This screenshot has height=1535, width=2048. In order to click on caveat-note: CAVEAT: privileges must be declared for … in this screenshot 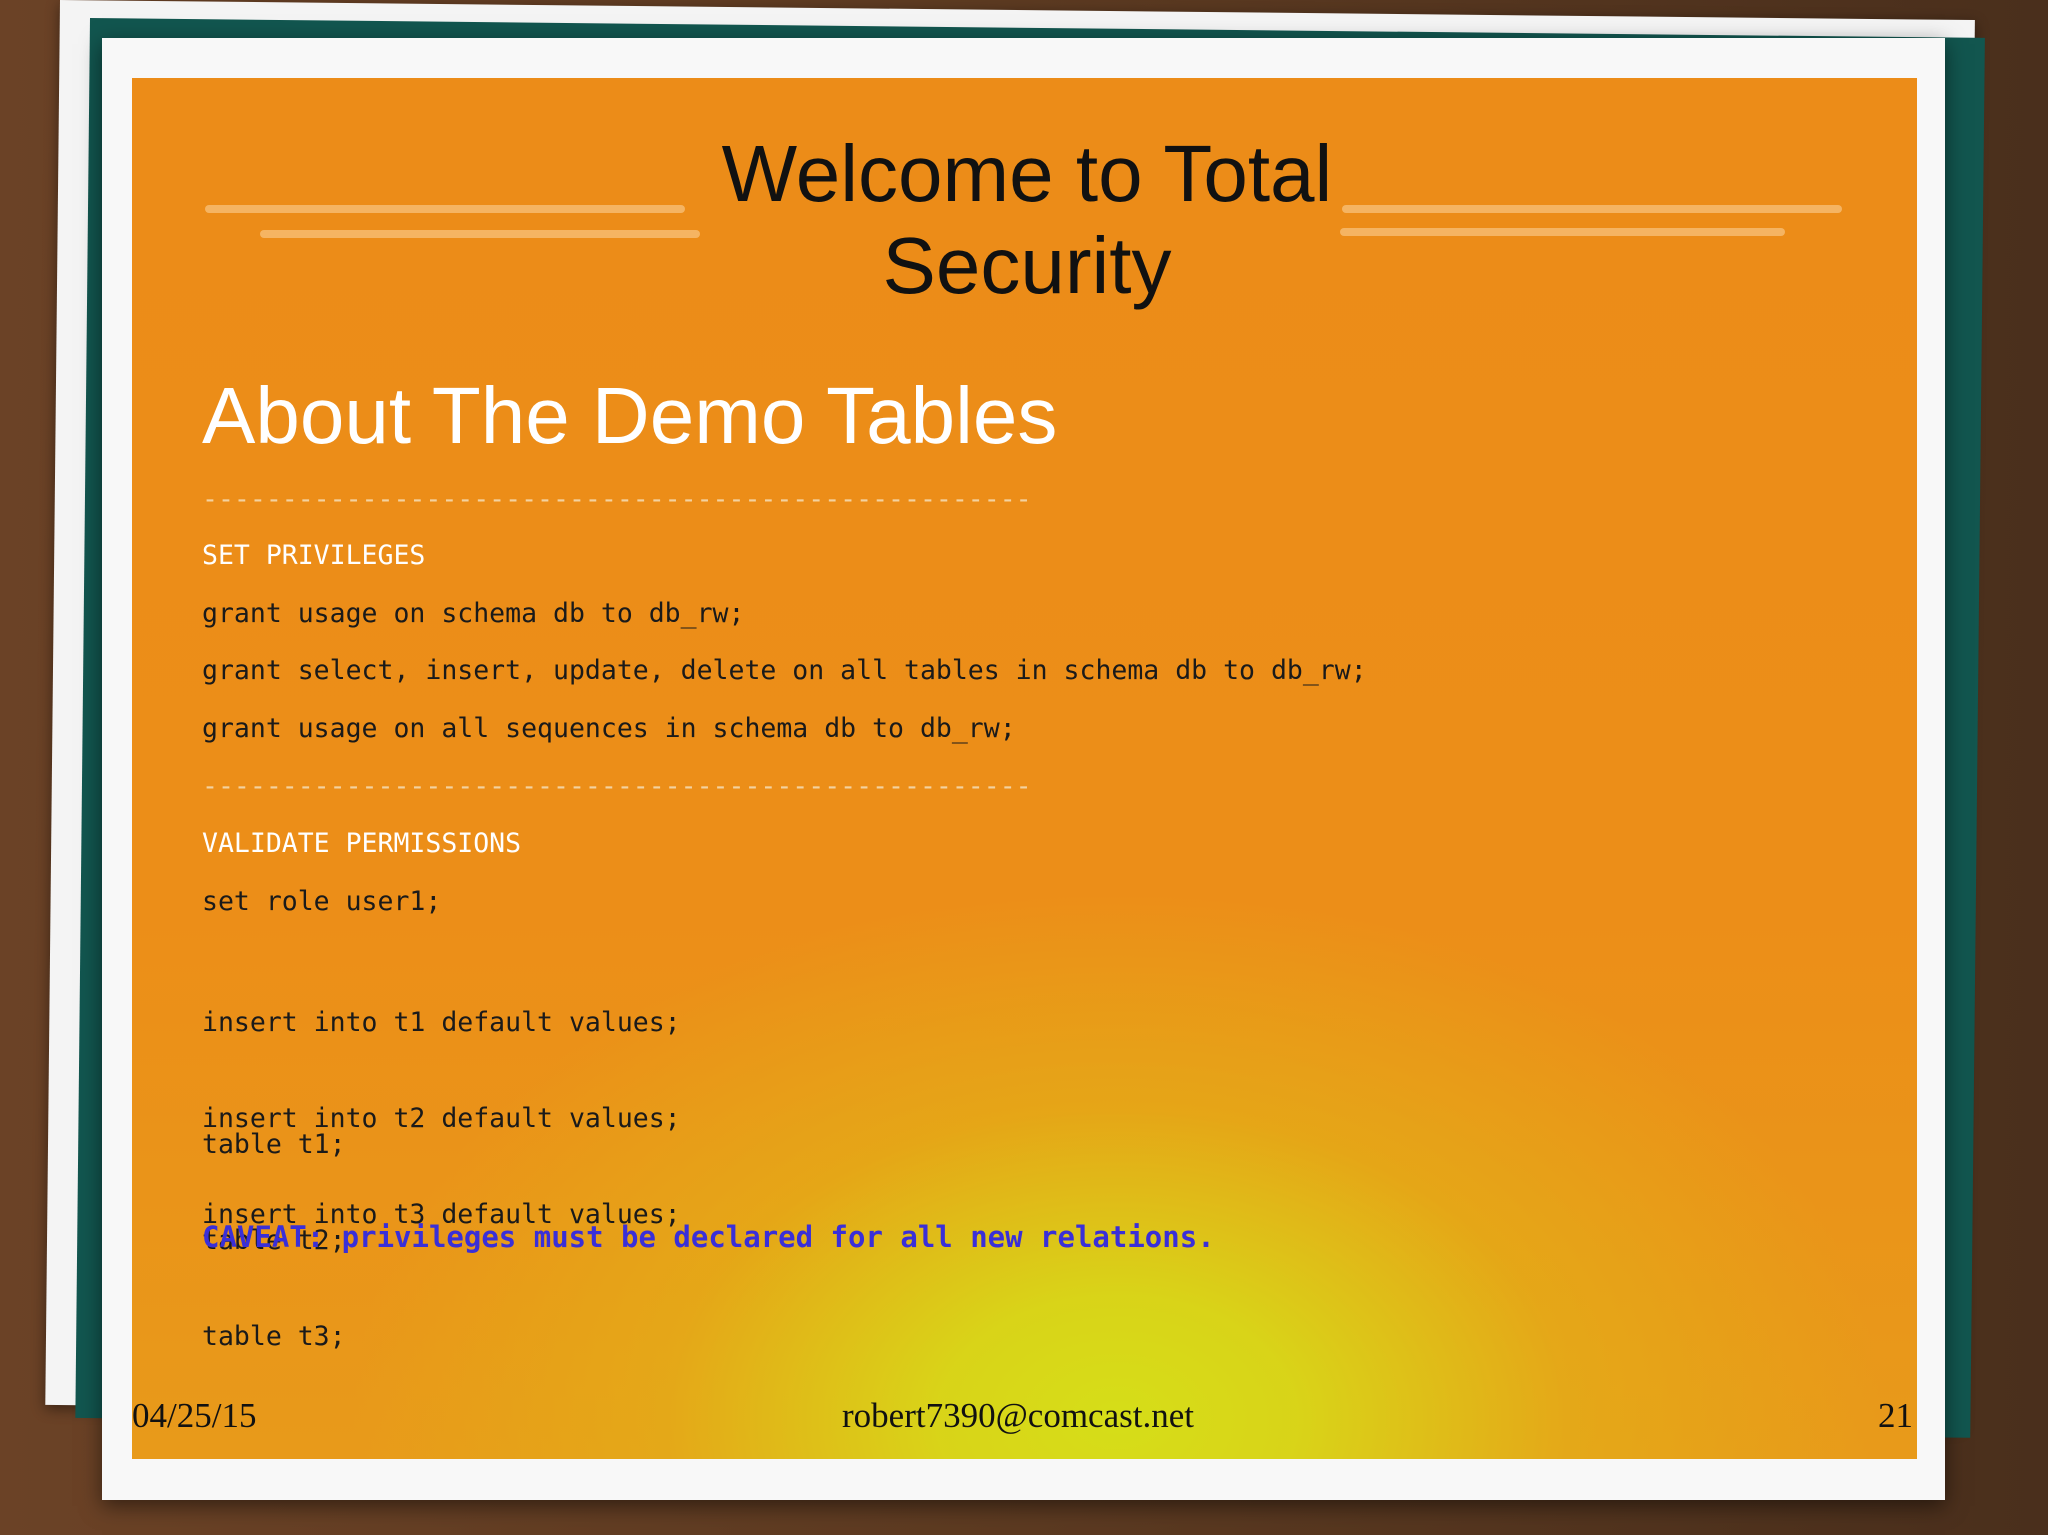, I will do `click(708, 1237)`.